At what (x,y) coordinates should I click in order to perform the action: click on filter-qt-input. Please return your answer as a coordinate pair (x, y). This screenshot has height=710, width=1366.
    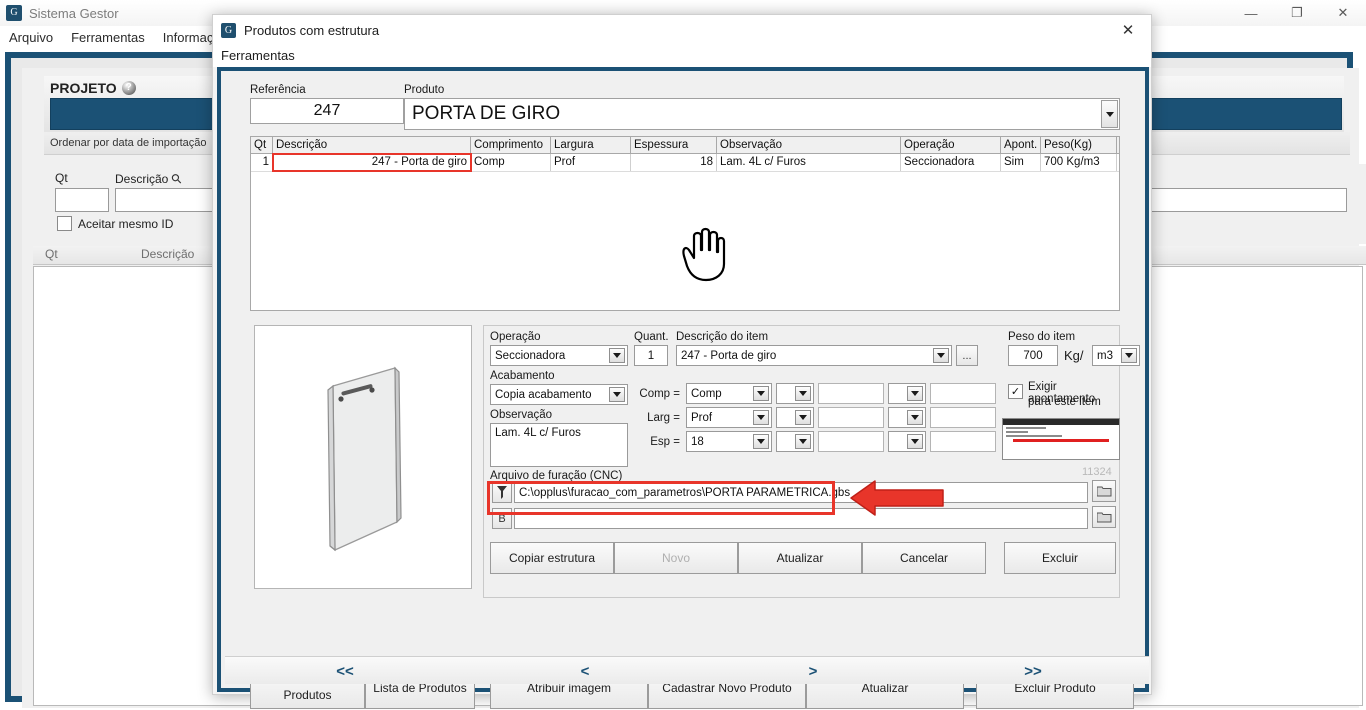
    Looking at the image, I should click on (82, 200).